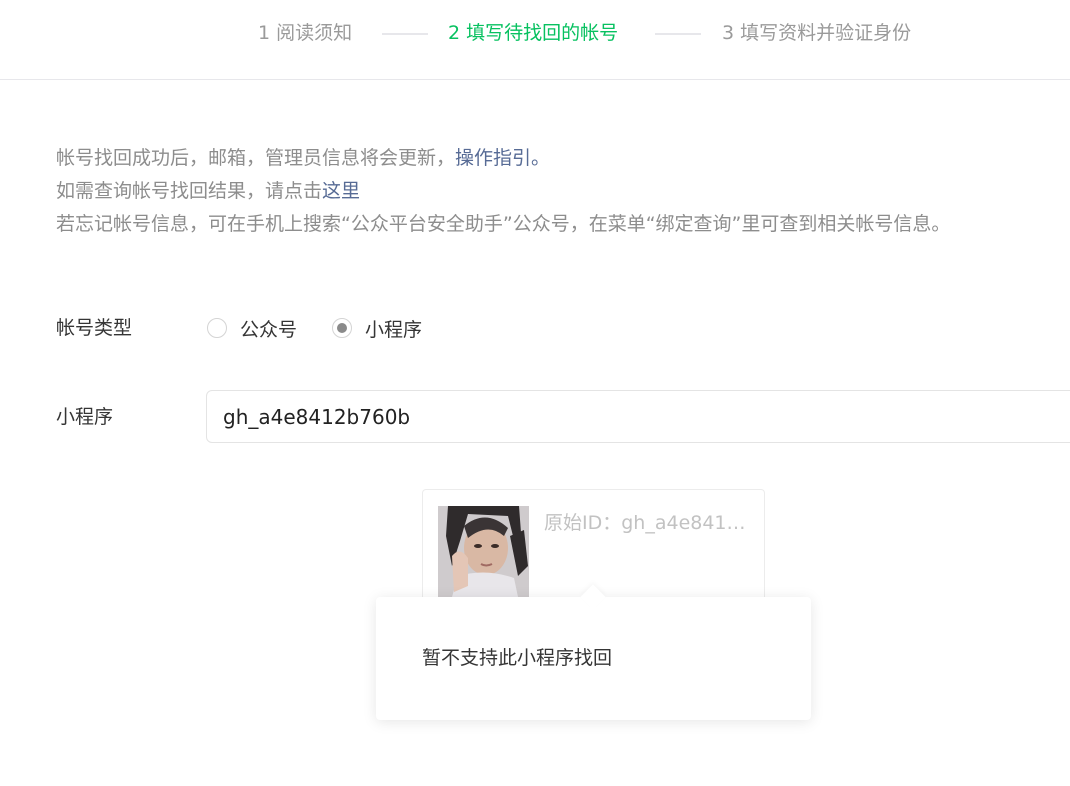 This screenshot has width=1070, height=786. Describe the element at coordinates (217, 328) in the screenshot. I see `radio-unchecked-icon` at that location.